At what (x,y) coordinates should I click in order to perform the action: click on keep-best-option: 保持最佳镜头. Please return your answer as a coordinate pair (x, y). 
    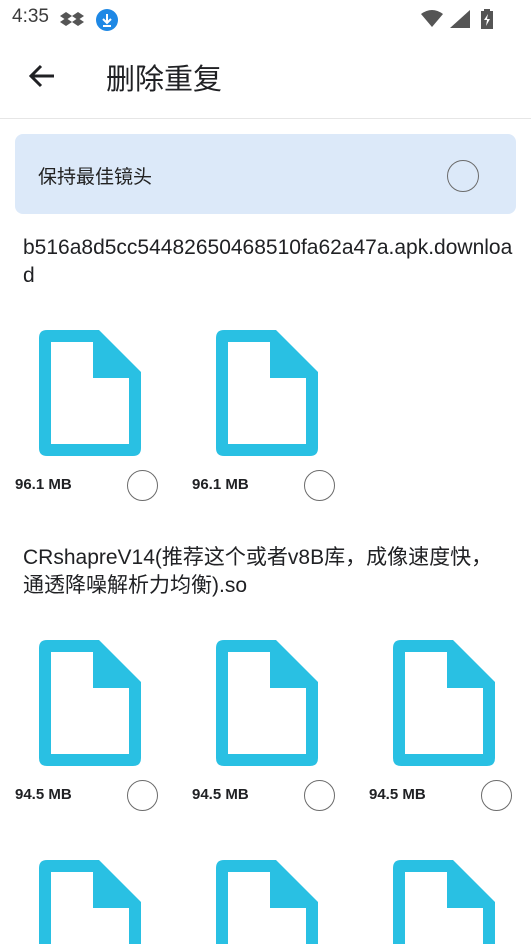
    Looking at the image, I should click on (265, 174).